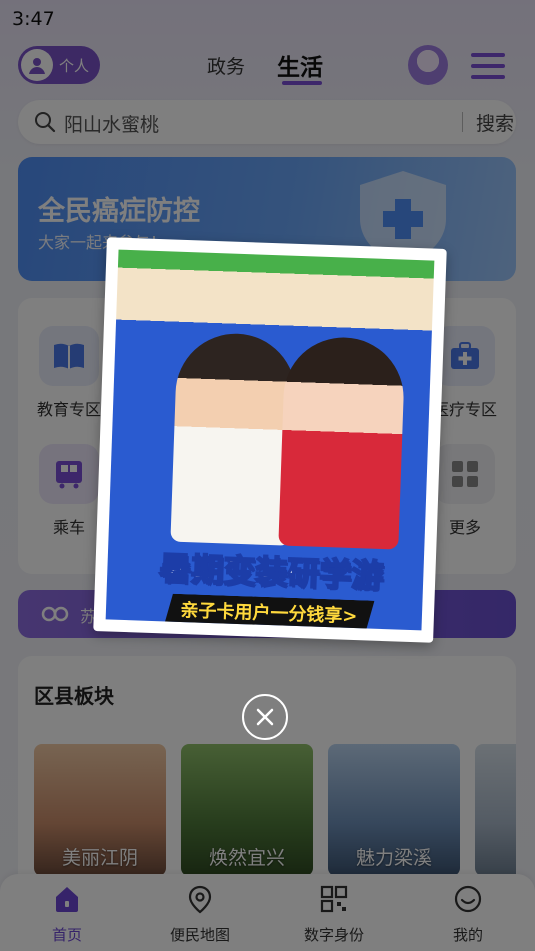  I want to click on promo-popup-tag: 亲子卡用户一分钱享>, so click(268, 611).